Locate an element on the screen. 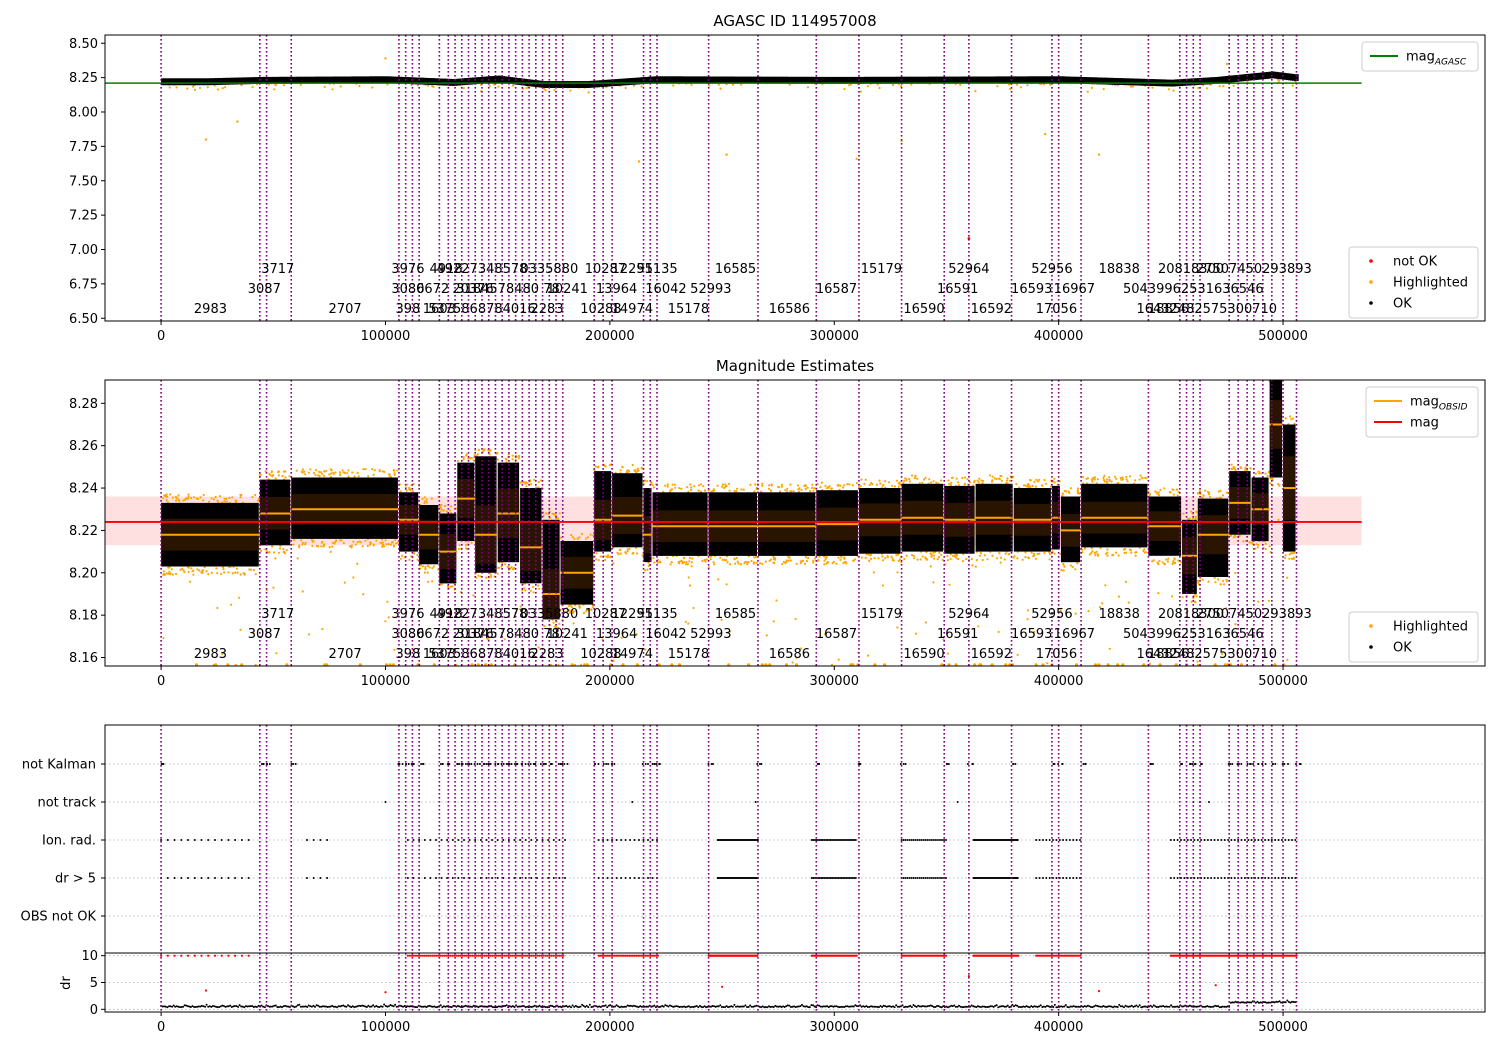 The height and width of the screenshot is (1050, 1500). obsid-label: 15179 is located at coordinates (881, 269).